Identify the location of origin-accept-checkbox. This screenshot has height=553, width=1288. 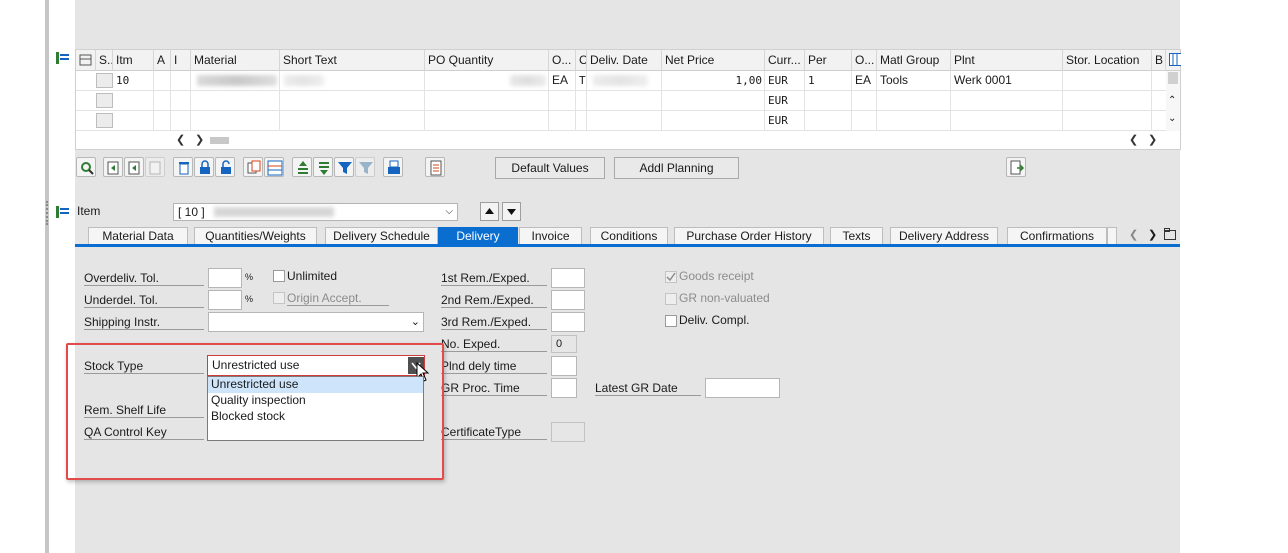
(279, 298).